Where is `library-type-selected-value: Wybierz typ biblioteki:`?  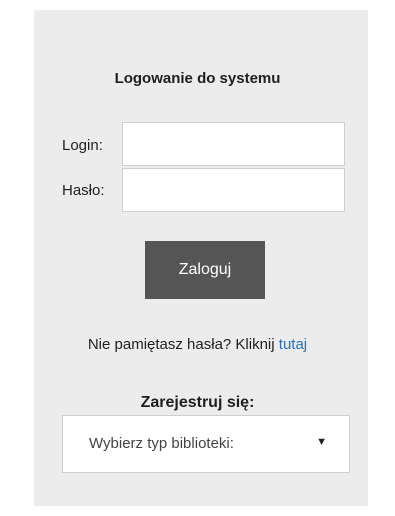
library-type-selected-value: Wybierz typ biblioteki: is located at coordinates (161, 443).